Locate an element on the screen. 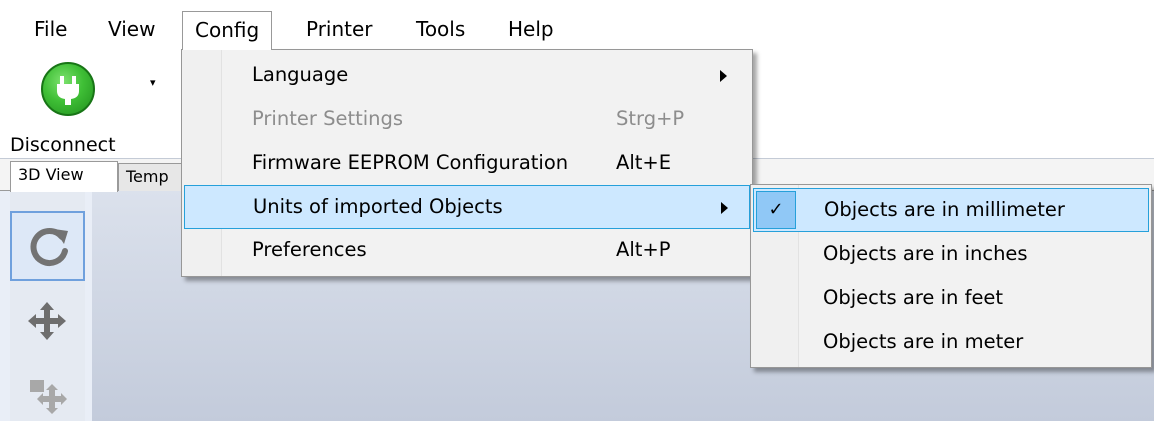 This screenshot has height=421, width=1154. power-plug-icon is located at coordinates (68, 89).